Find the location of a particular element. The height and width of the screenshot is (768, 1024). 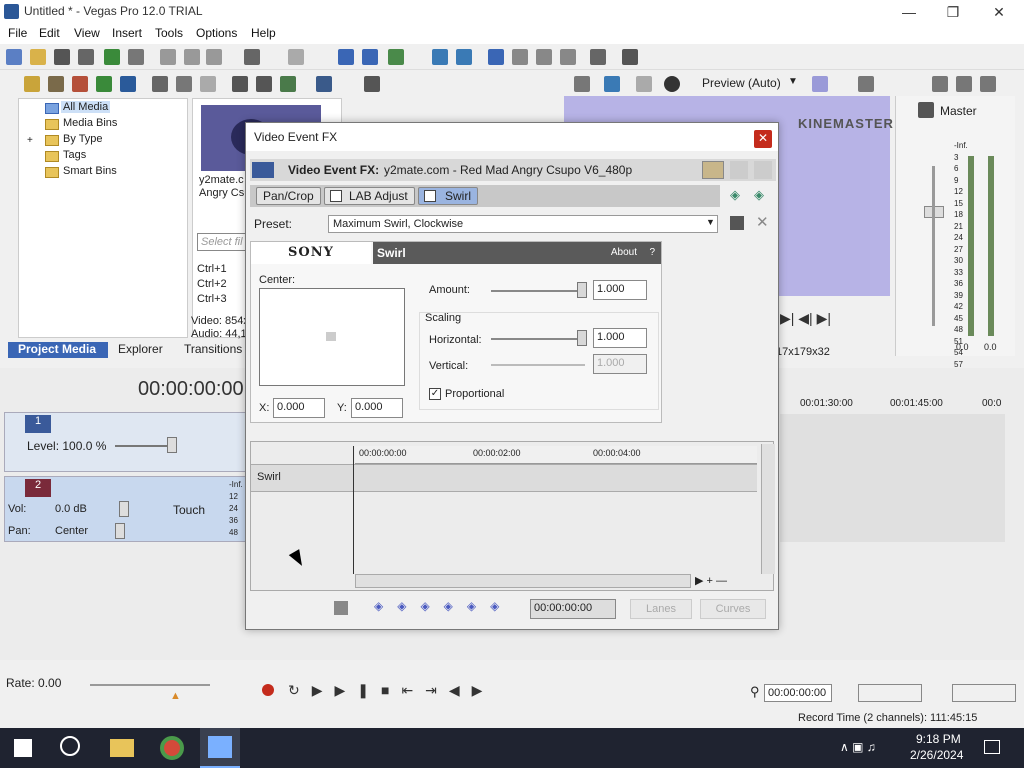

close-window-button: ✕ is located at coordinates (999, 12).